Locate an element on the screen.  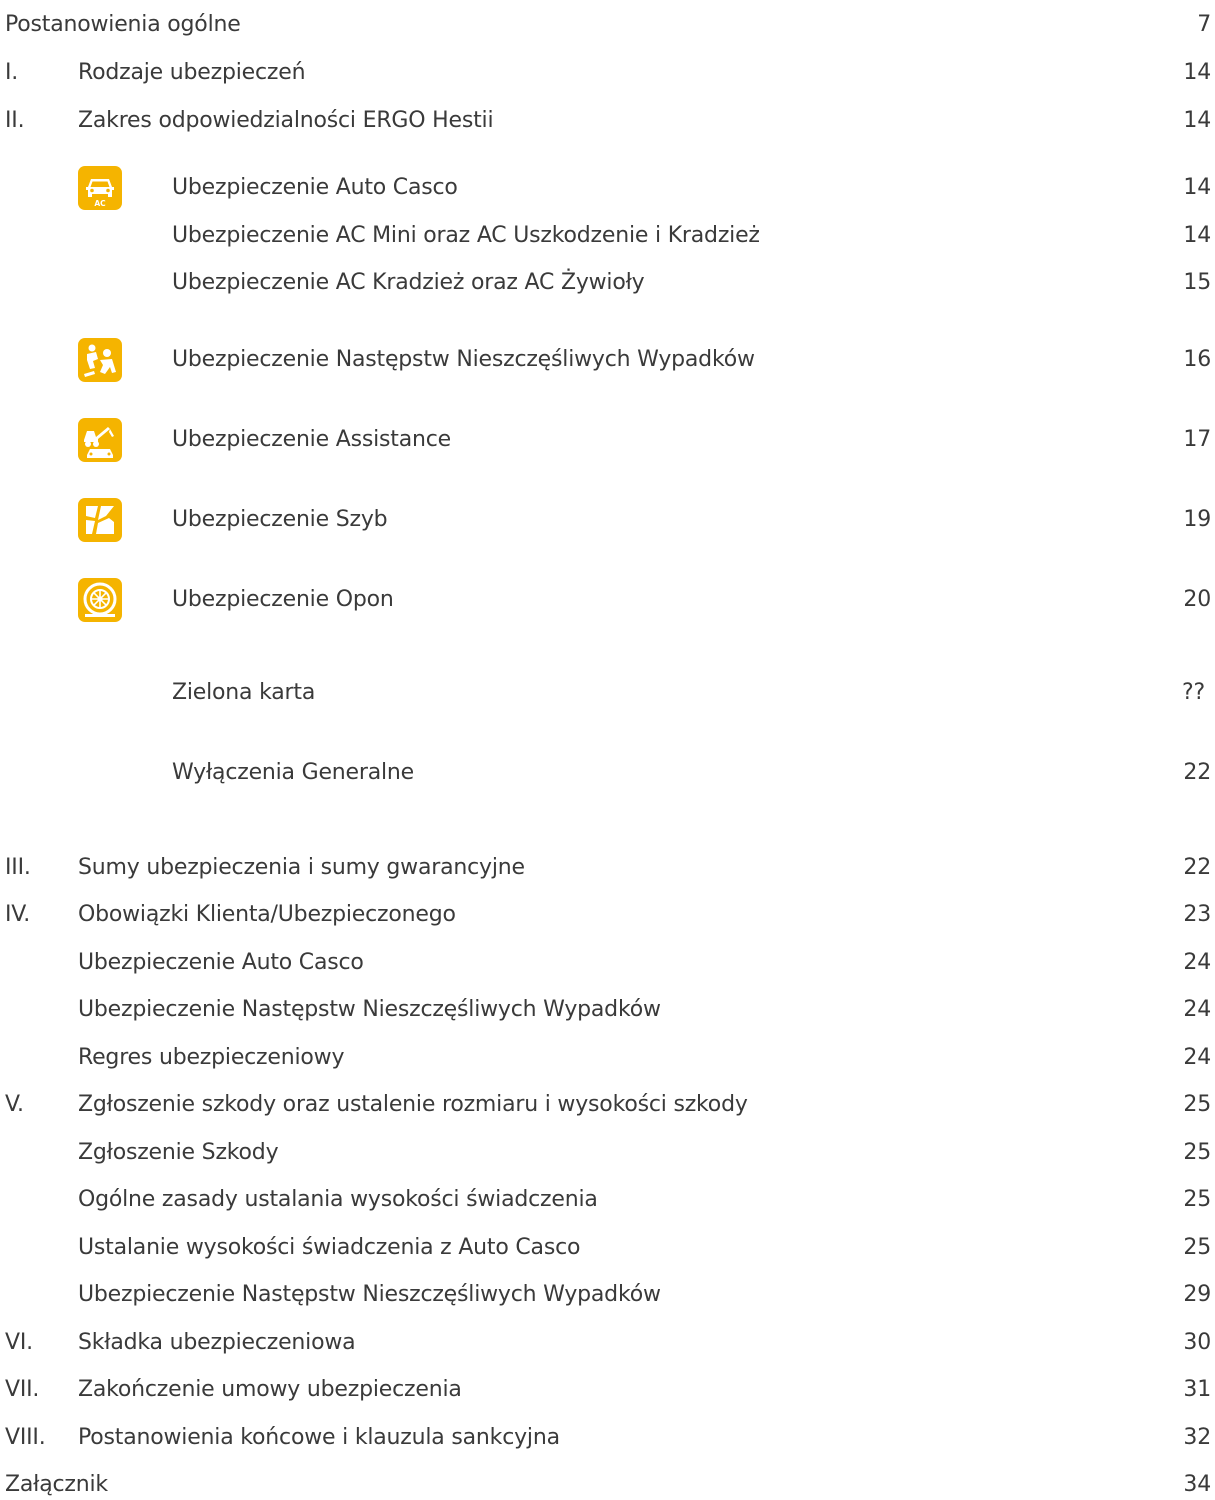
toc-label: Regres ubezpieczeniowy is located at coordinates (211, 1057).